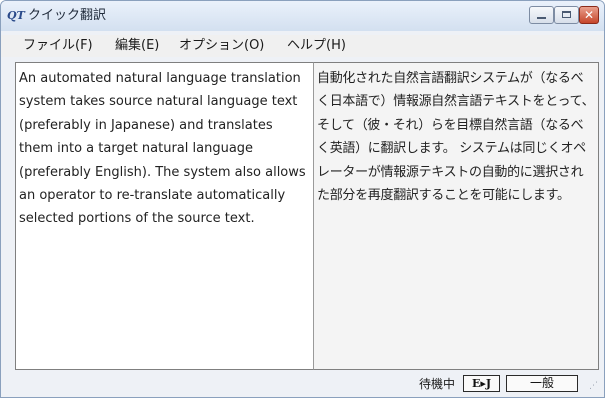  I want to click on field-selector-button: 一般, so click(542, 383).